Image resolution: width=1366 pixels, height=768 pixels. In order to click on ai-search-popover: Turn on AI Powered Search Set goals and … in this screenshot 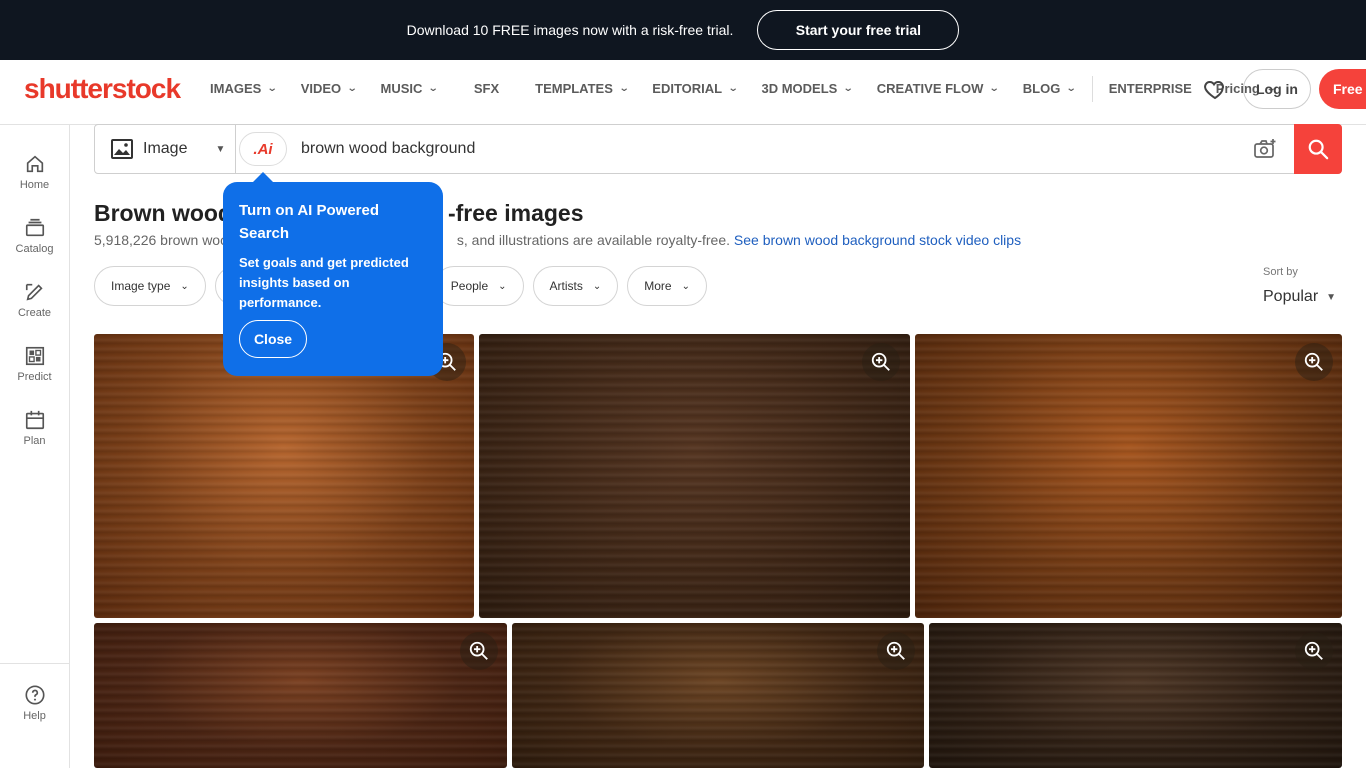, I will do `click(333, 279)`.